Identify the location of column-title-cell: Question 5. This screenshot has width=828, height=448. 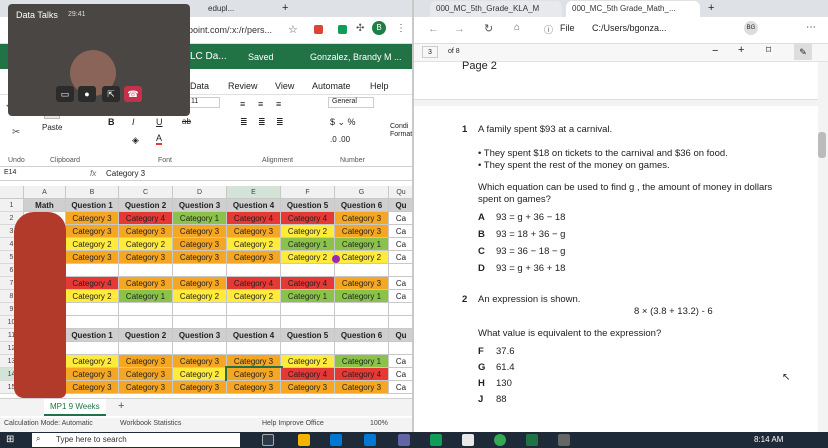
(308, 205).